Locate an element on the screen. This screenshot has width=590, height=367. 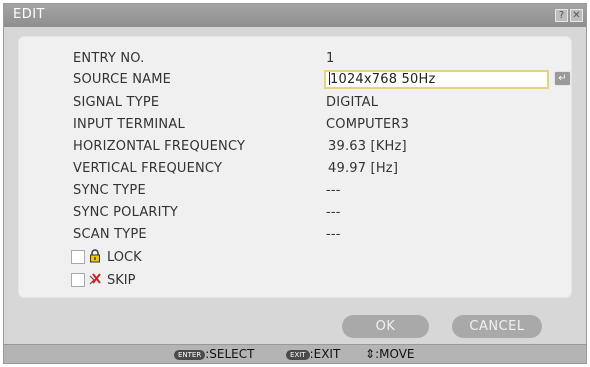
enter-icon: ↵ is located at coordinates (562, 78).